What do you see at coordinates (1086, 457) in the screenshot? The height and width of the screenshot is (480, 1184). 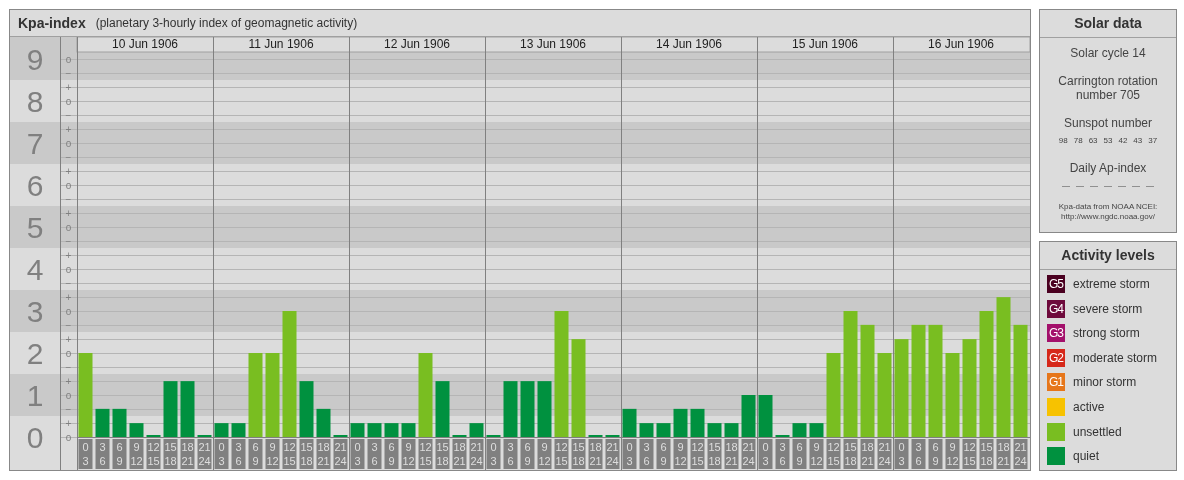 I see `legend-label: quiet` at bounding box center [1086, 457].